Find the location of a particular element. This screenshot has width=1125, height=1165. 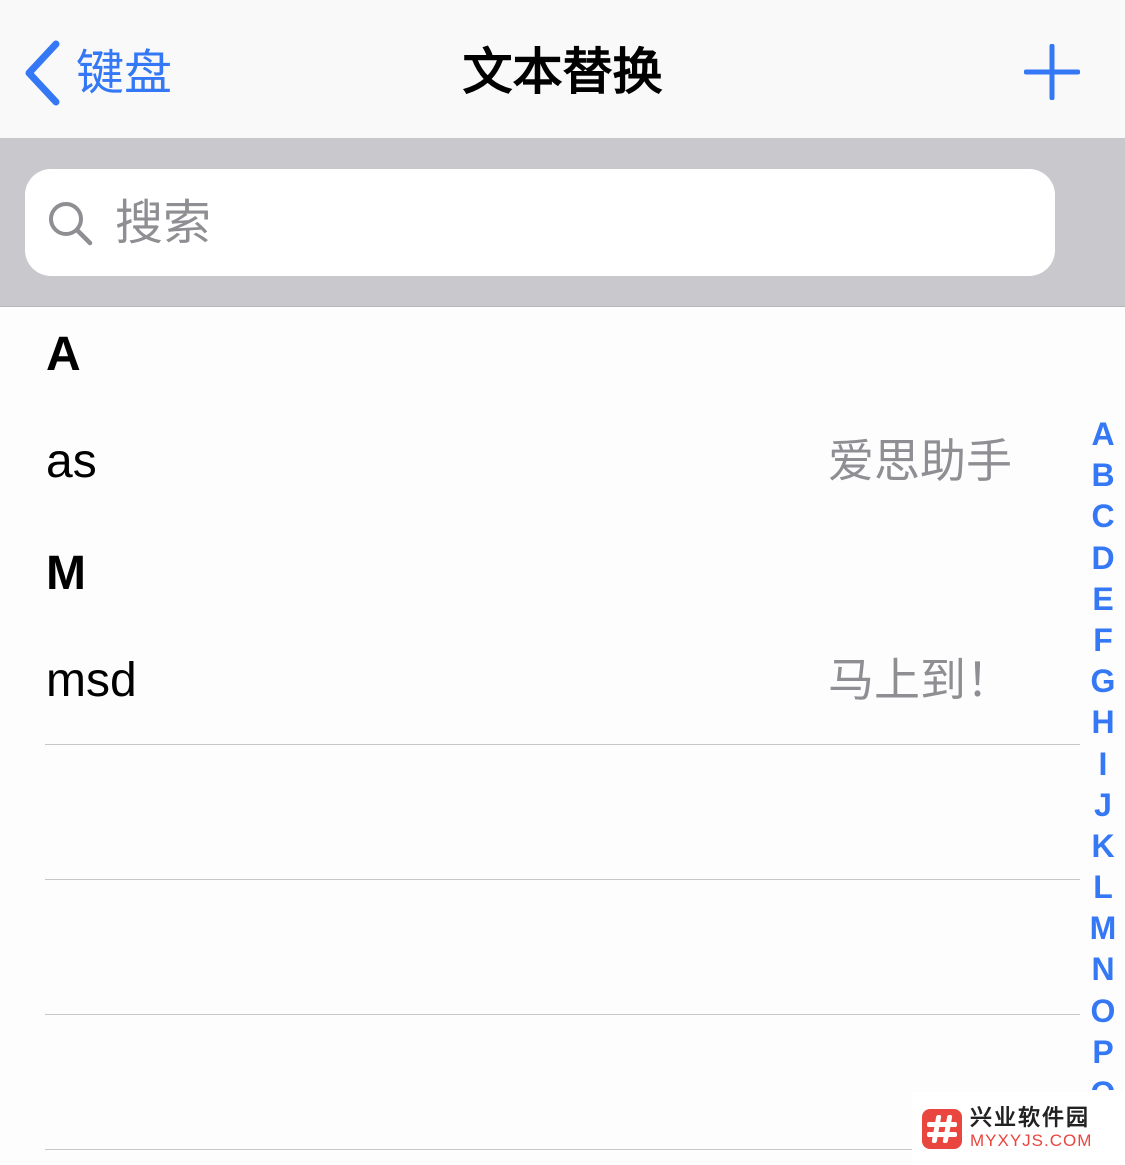

index-letter-p: P is located at coordinates (1103, 1052).